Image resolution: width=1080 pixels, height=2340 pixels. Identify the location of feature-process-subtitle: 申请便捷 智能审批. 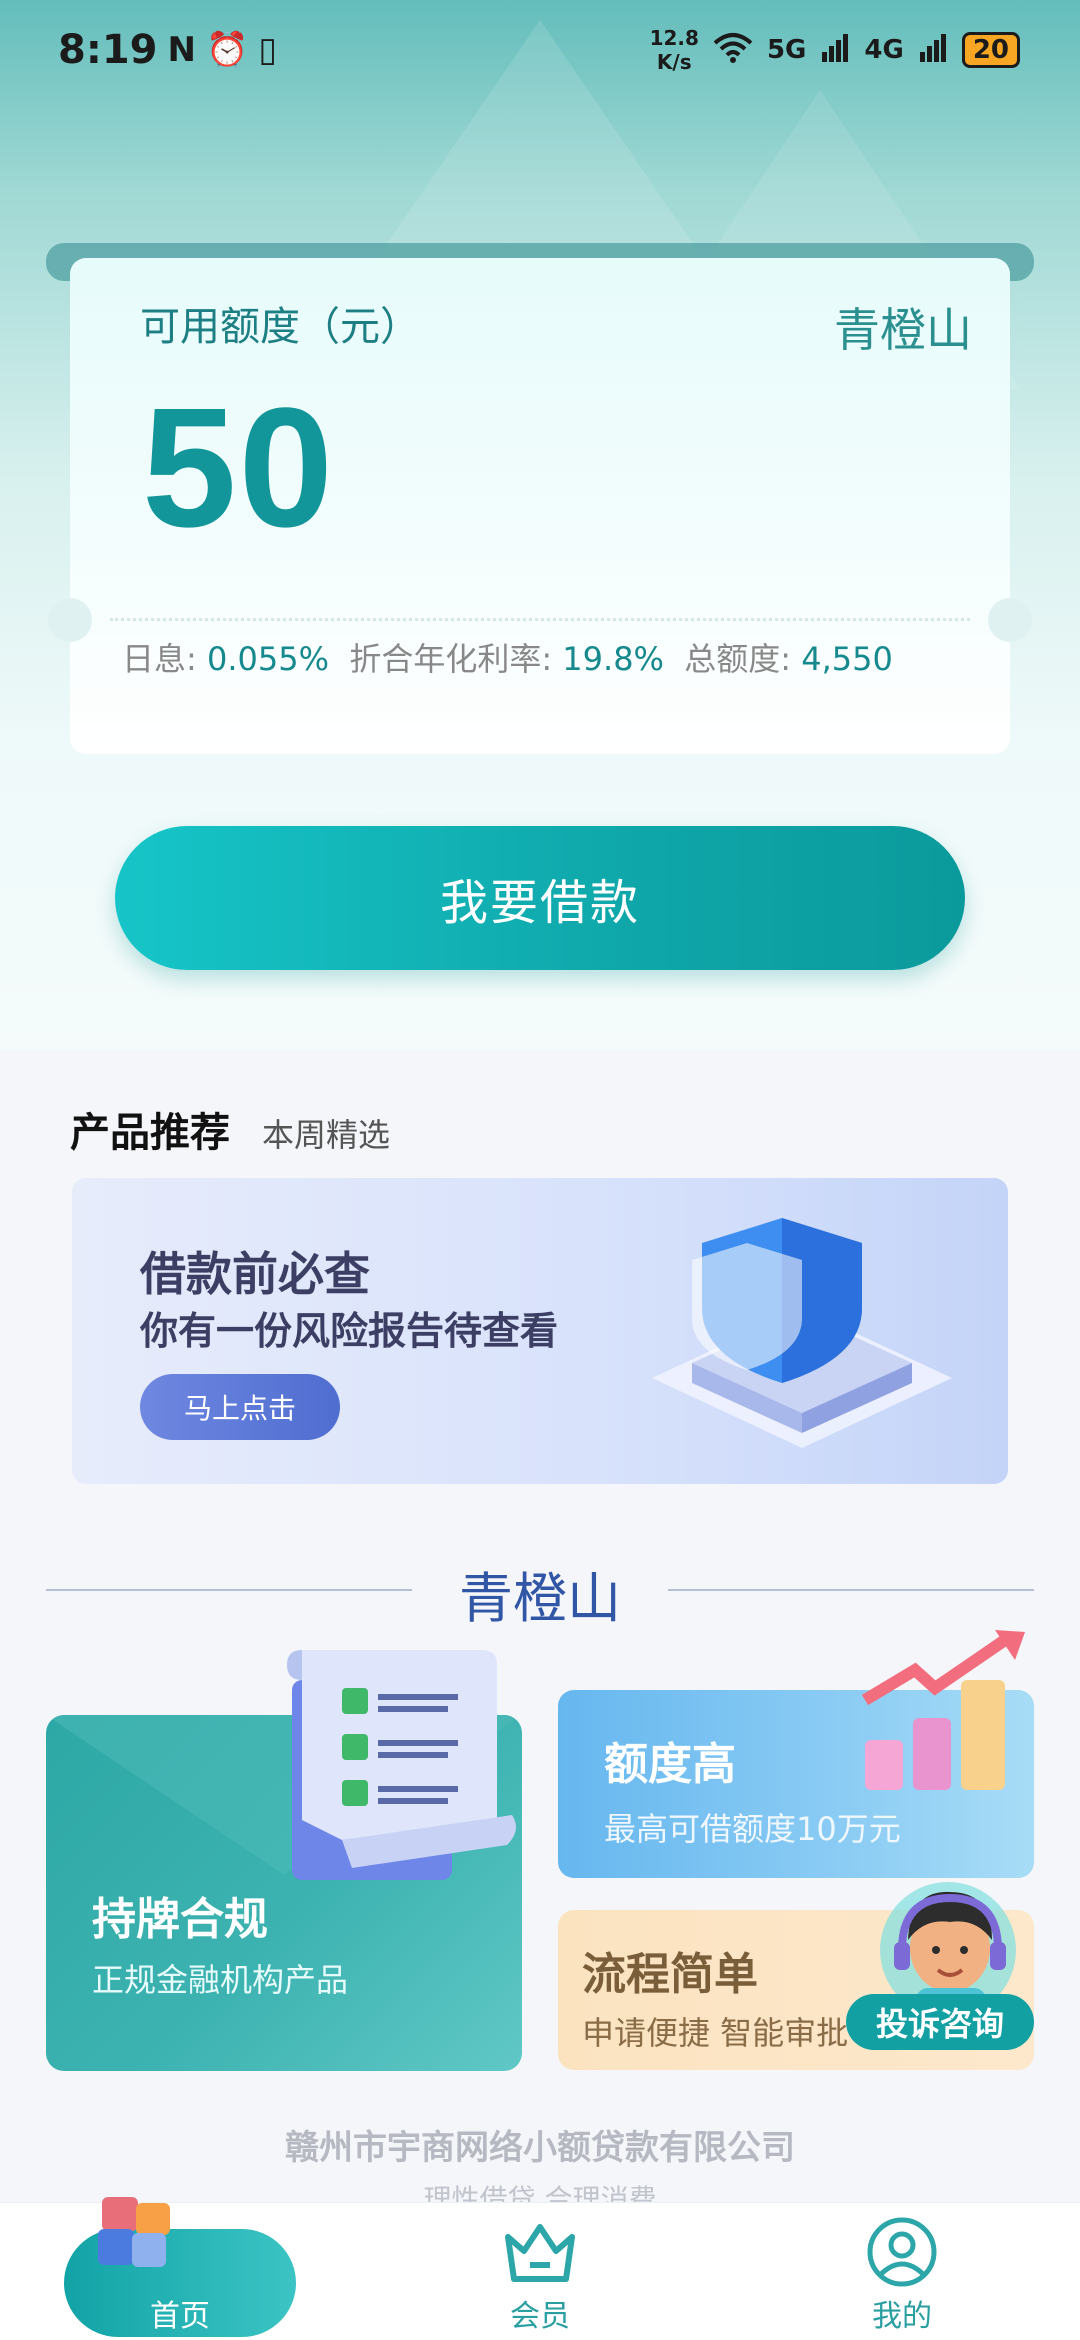
(715, 2033).